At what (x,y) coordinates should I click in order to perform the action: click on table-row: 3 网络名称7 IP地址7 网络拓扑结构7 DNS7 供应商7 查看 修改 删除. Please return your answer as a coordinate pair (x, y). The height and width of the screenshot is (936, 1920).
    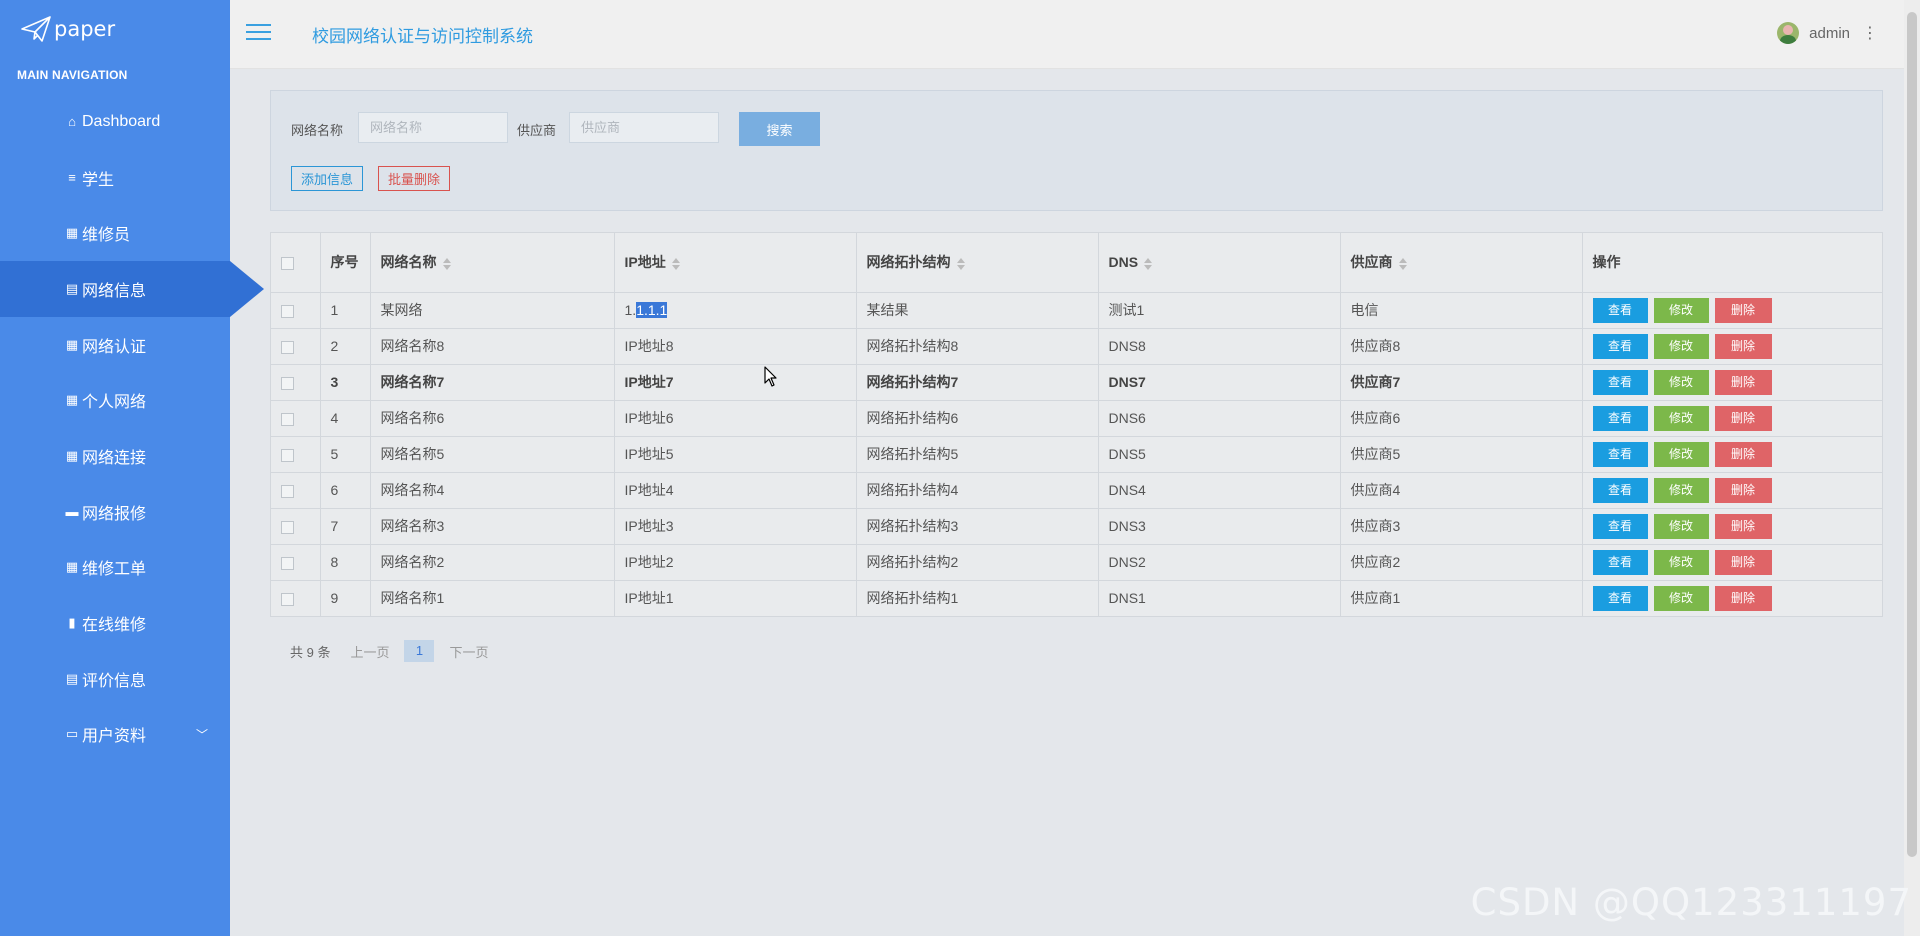
    Looking at the image, I should click on (1076, 382).